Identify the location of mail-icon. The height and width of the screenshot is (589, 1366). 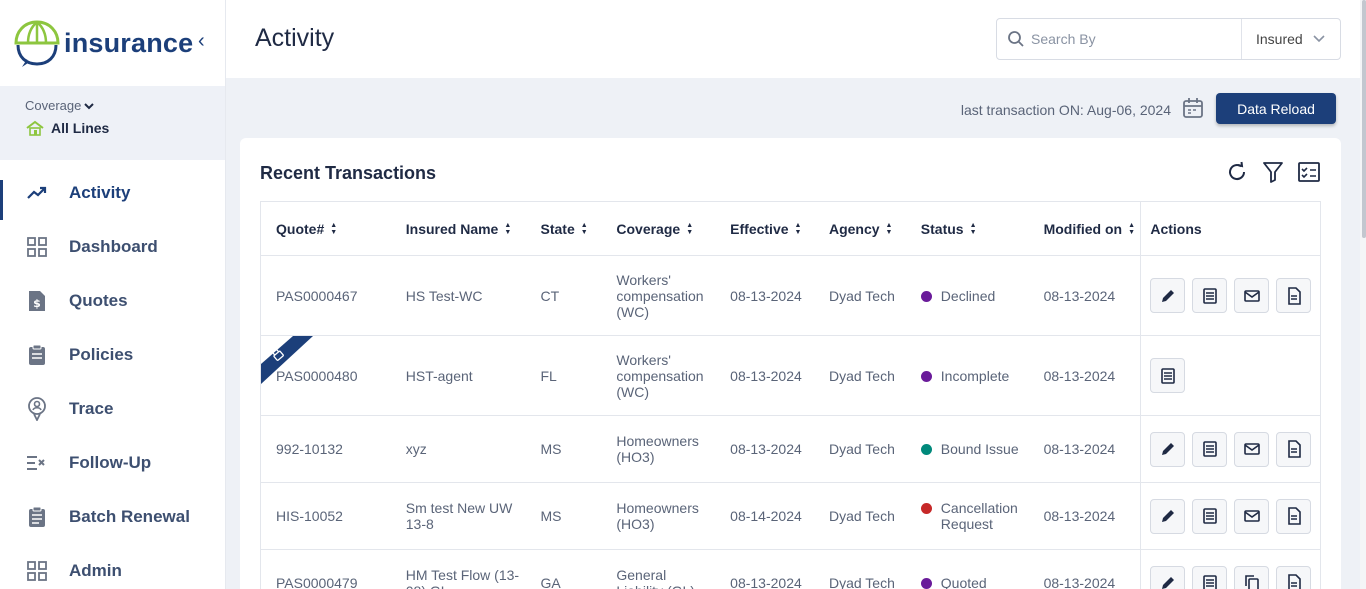
(1252, 516).